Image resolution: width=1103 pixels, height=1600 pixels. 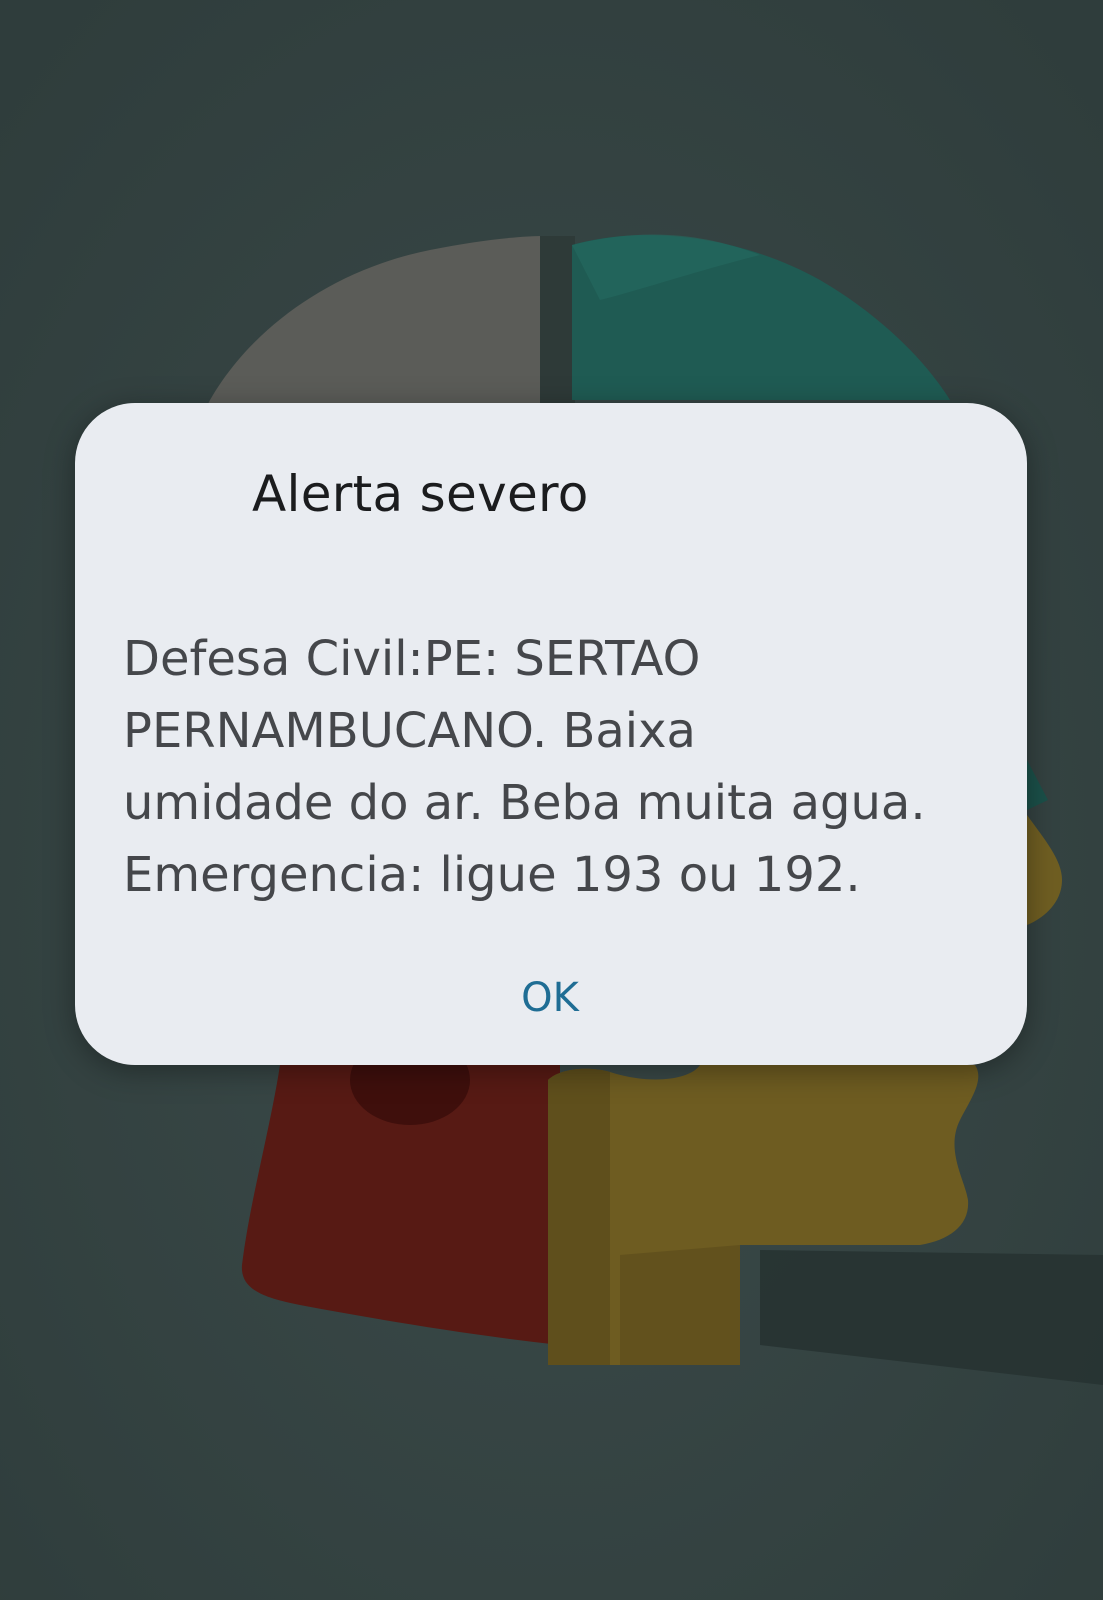 I want to click on ok-button: OK, so click(x=550, y=998).